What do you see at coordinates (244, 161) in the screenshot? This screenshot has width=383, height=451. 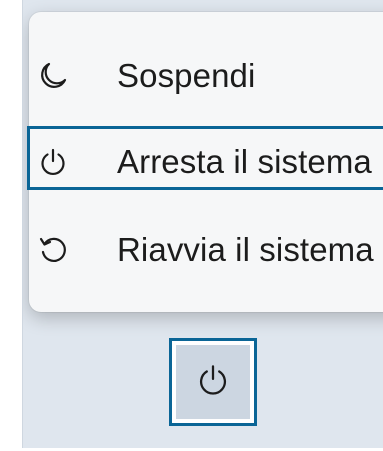 I see `menu-item-label: Arresta il sistema` at bounding box center [244, 161].